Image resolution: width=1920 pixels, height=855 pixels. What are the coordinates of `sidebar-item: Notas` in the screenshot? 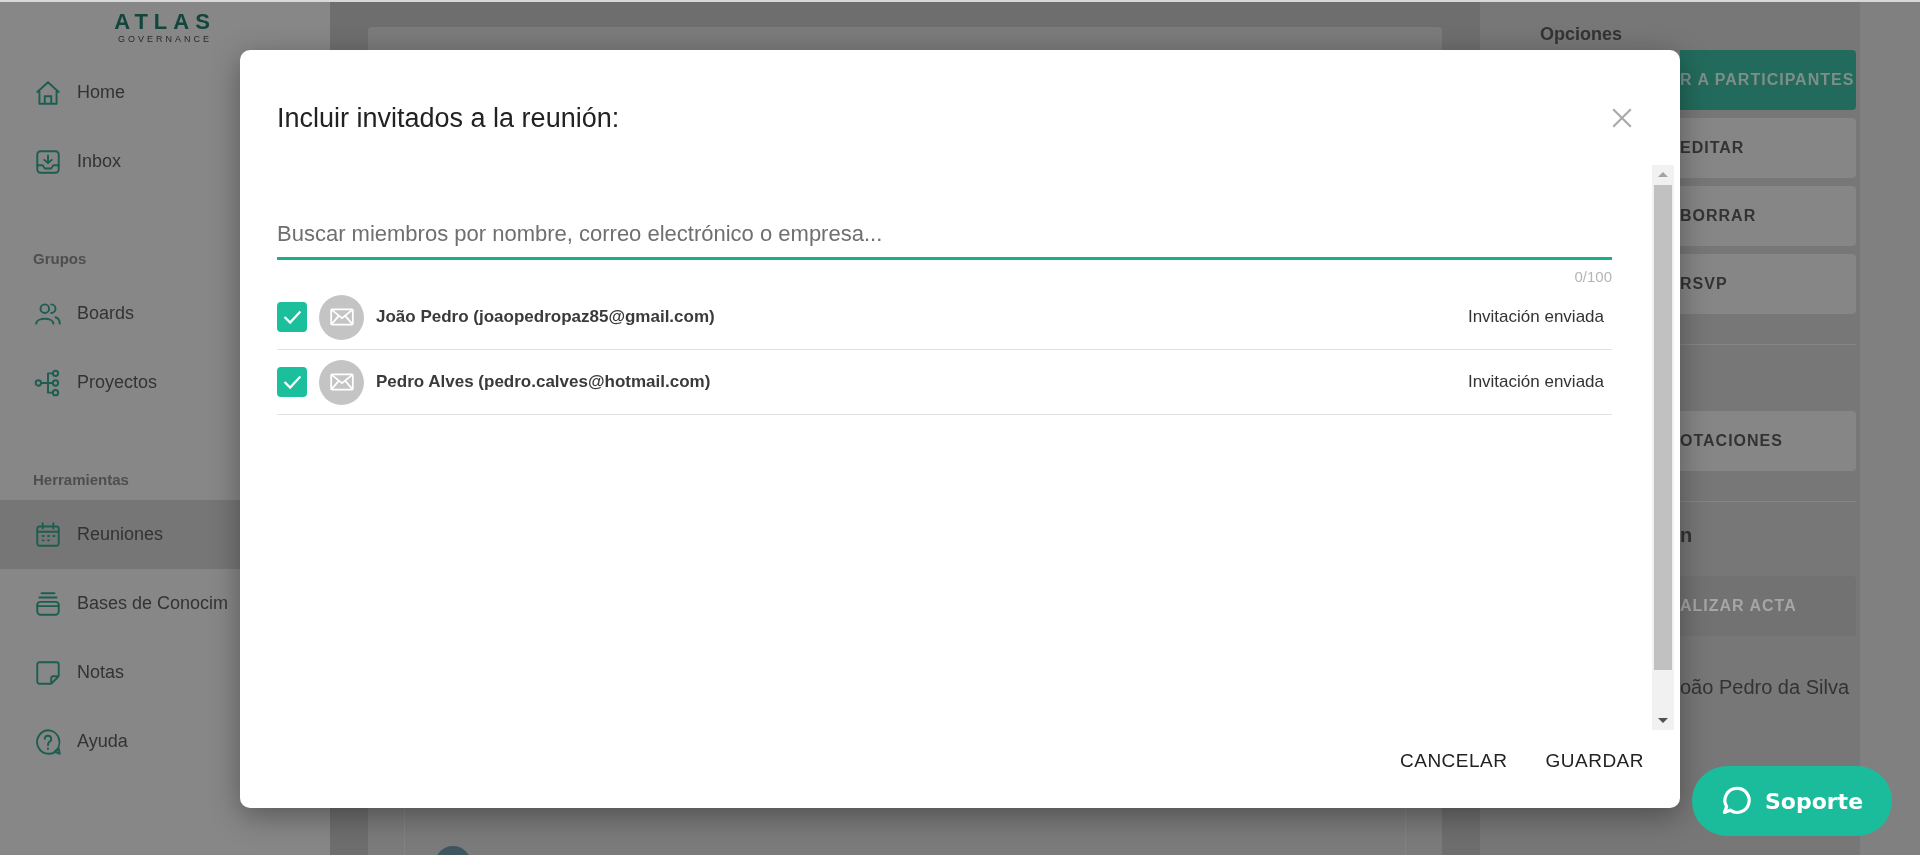 It's located at (120, 672).